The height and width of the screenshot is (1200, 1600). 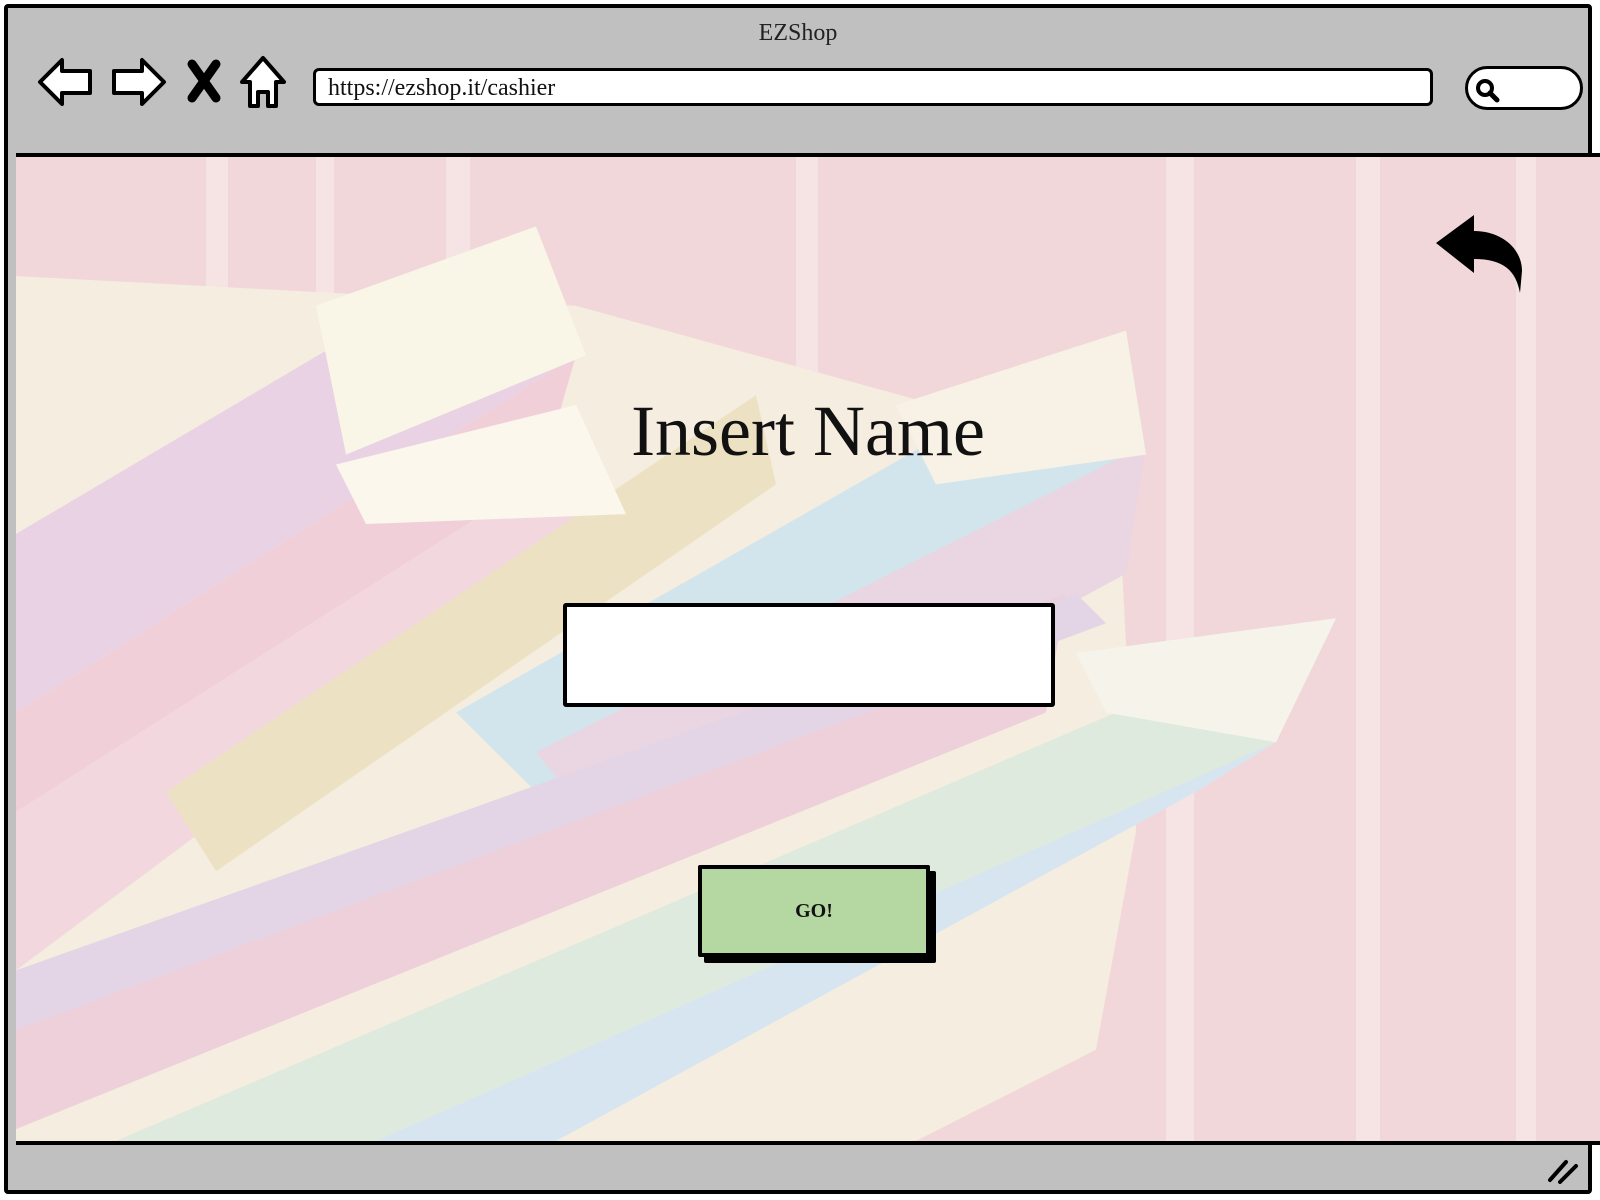 What do you see at coordinates (808, 431) in the screenshot?
I see `page-title: Insert Name` at bounding box center [808, 431].